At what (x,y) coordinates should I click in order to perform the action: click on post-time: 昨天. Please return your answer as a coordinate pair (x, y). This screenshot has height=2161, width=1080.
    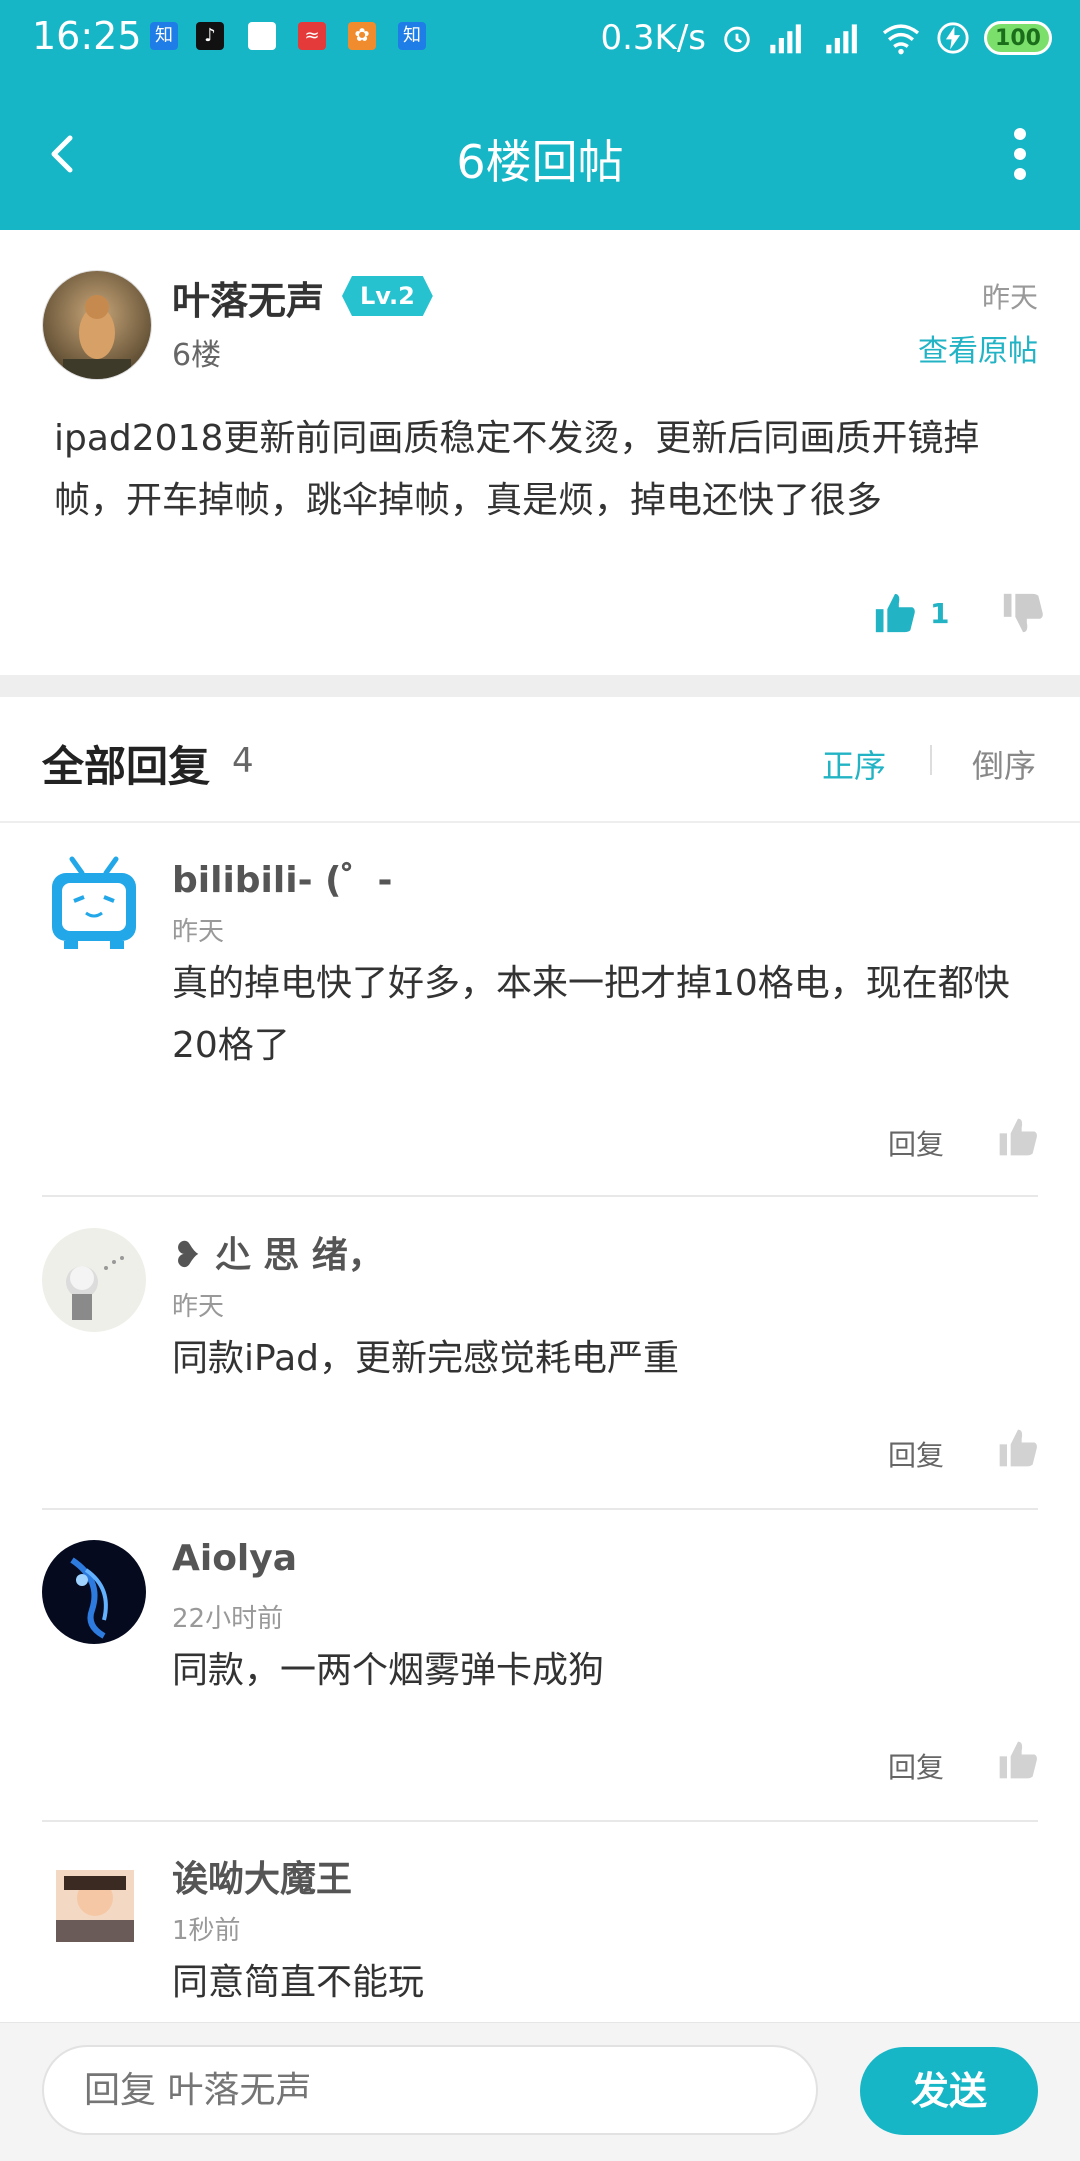
    Looking at the image, I should click on (1009, 297).